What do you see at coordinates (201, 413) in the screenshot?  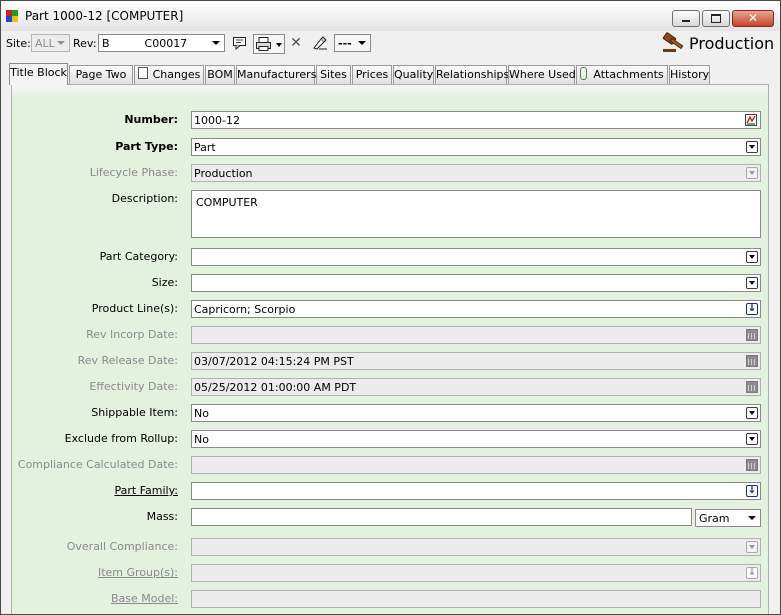 I see `shippable-item-value: No` at bounding box center [201, 413].